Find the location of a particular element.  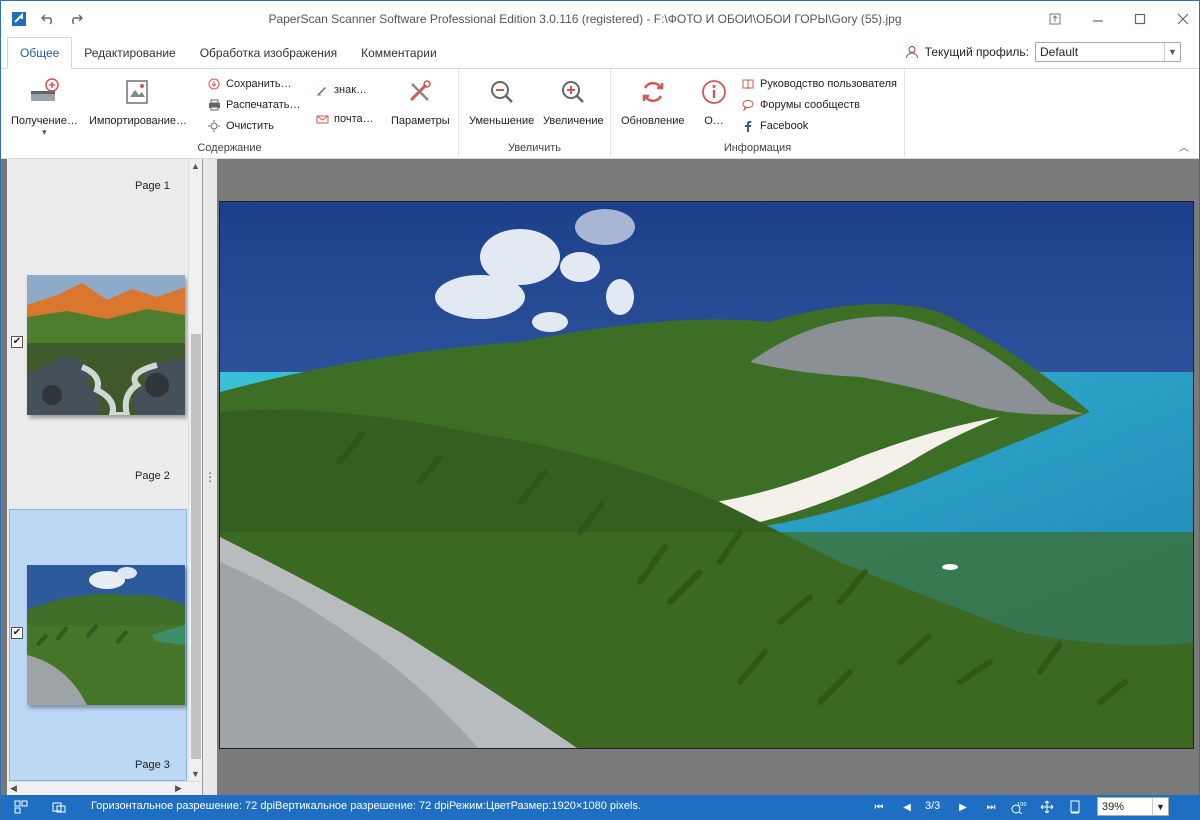

manual-link: Руководство пользователя is located at coordinates (819, 84).